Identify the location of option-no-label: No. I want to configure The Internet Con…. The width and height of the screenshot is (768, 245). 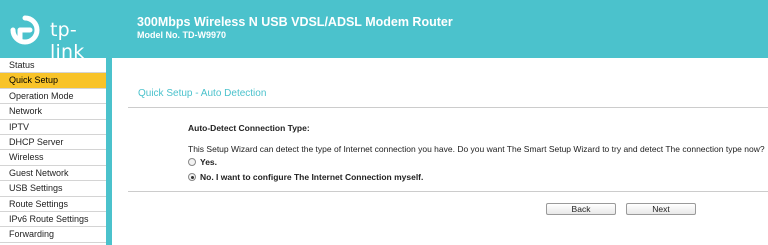
(312, 177).